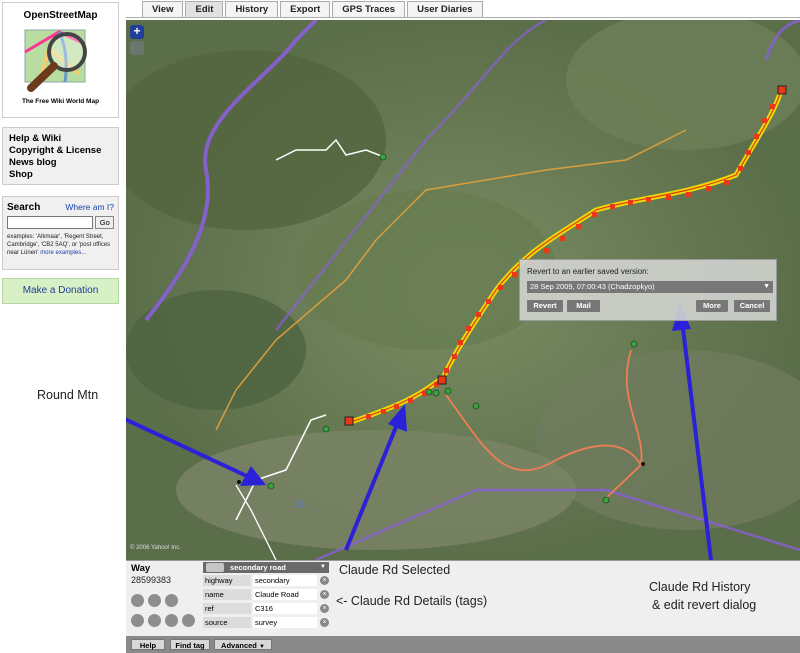 The image size is (800, 653). Describe the element at coordinates (89, 207) in the screenshot. I see `where-am-i-link: Where am I?` at that location.